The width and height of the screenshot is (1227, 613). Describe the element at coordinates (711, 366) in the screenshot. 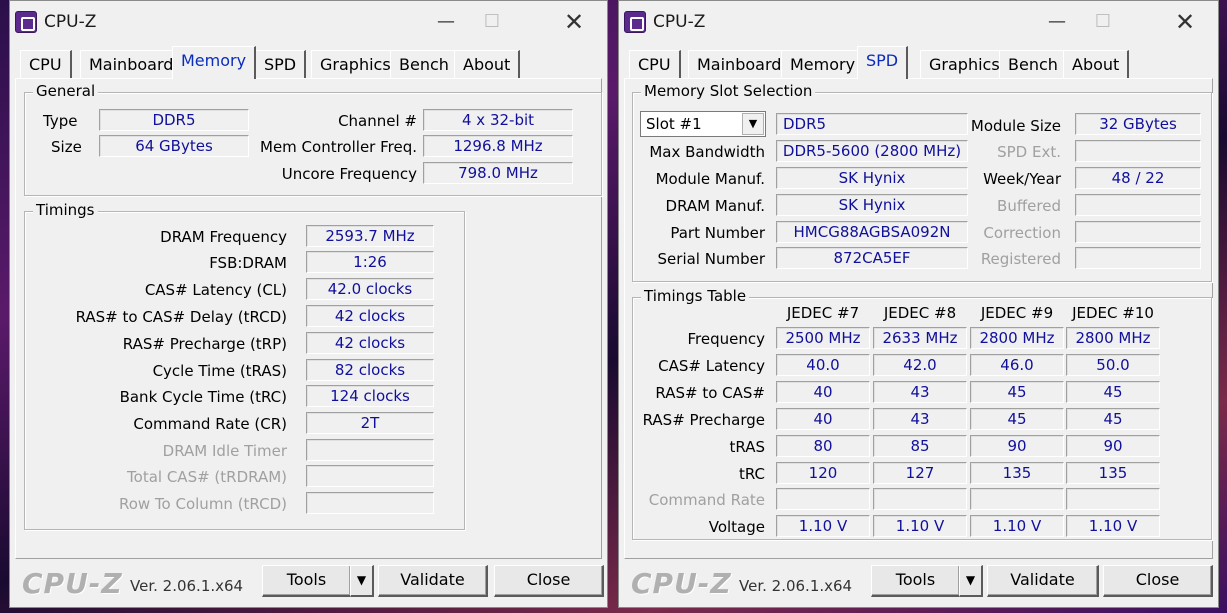

I see `table-row-label: CAS# Latency` at that location.